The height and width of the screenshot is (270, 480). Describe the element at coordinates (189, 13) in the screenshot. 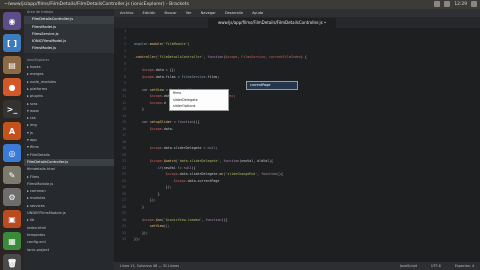

I see `menu-ver: Ver` at that location.